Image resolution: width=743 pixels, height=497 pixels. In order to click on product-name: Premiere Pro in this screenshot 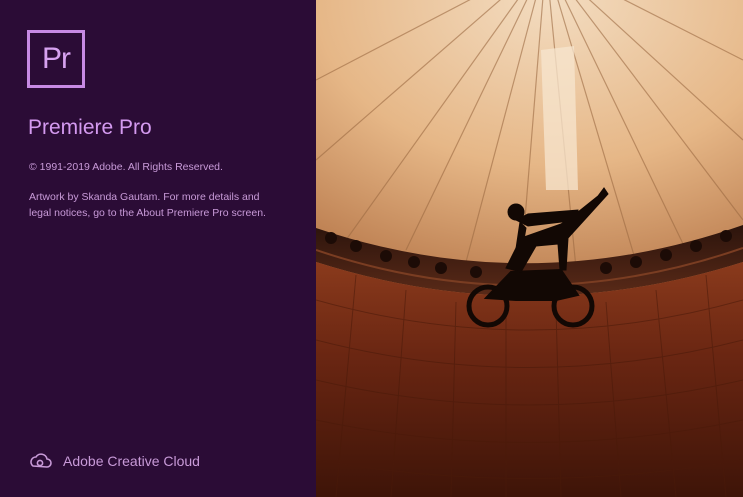, I will do `click(90, 127)`.